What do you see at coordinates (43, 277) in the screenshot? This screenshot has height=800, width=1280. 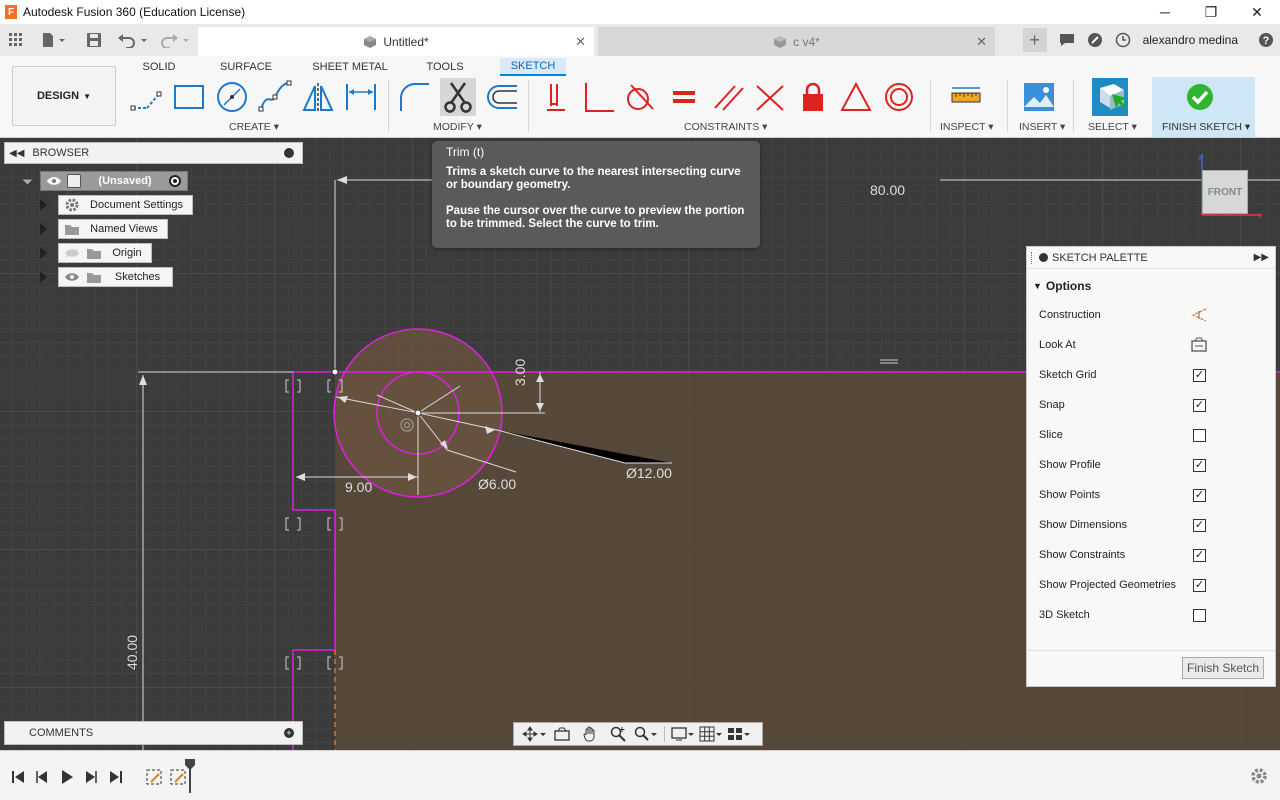 I see `expand-sketches-icon` at bounding box center [43, 277].